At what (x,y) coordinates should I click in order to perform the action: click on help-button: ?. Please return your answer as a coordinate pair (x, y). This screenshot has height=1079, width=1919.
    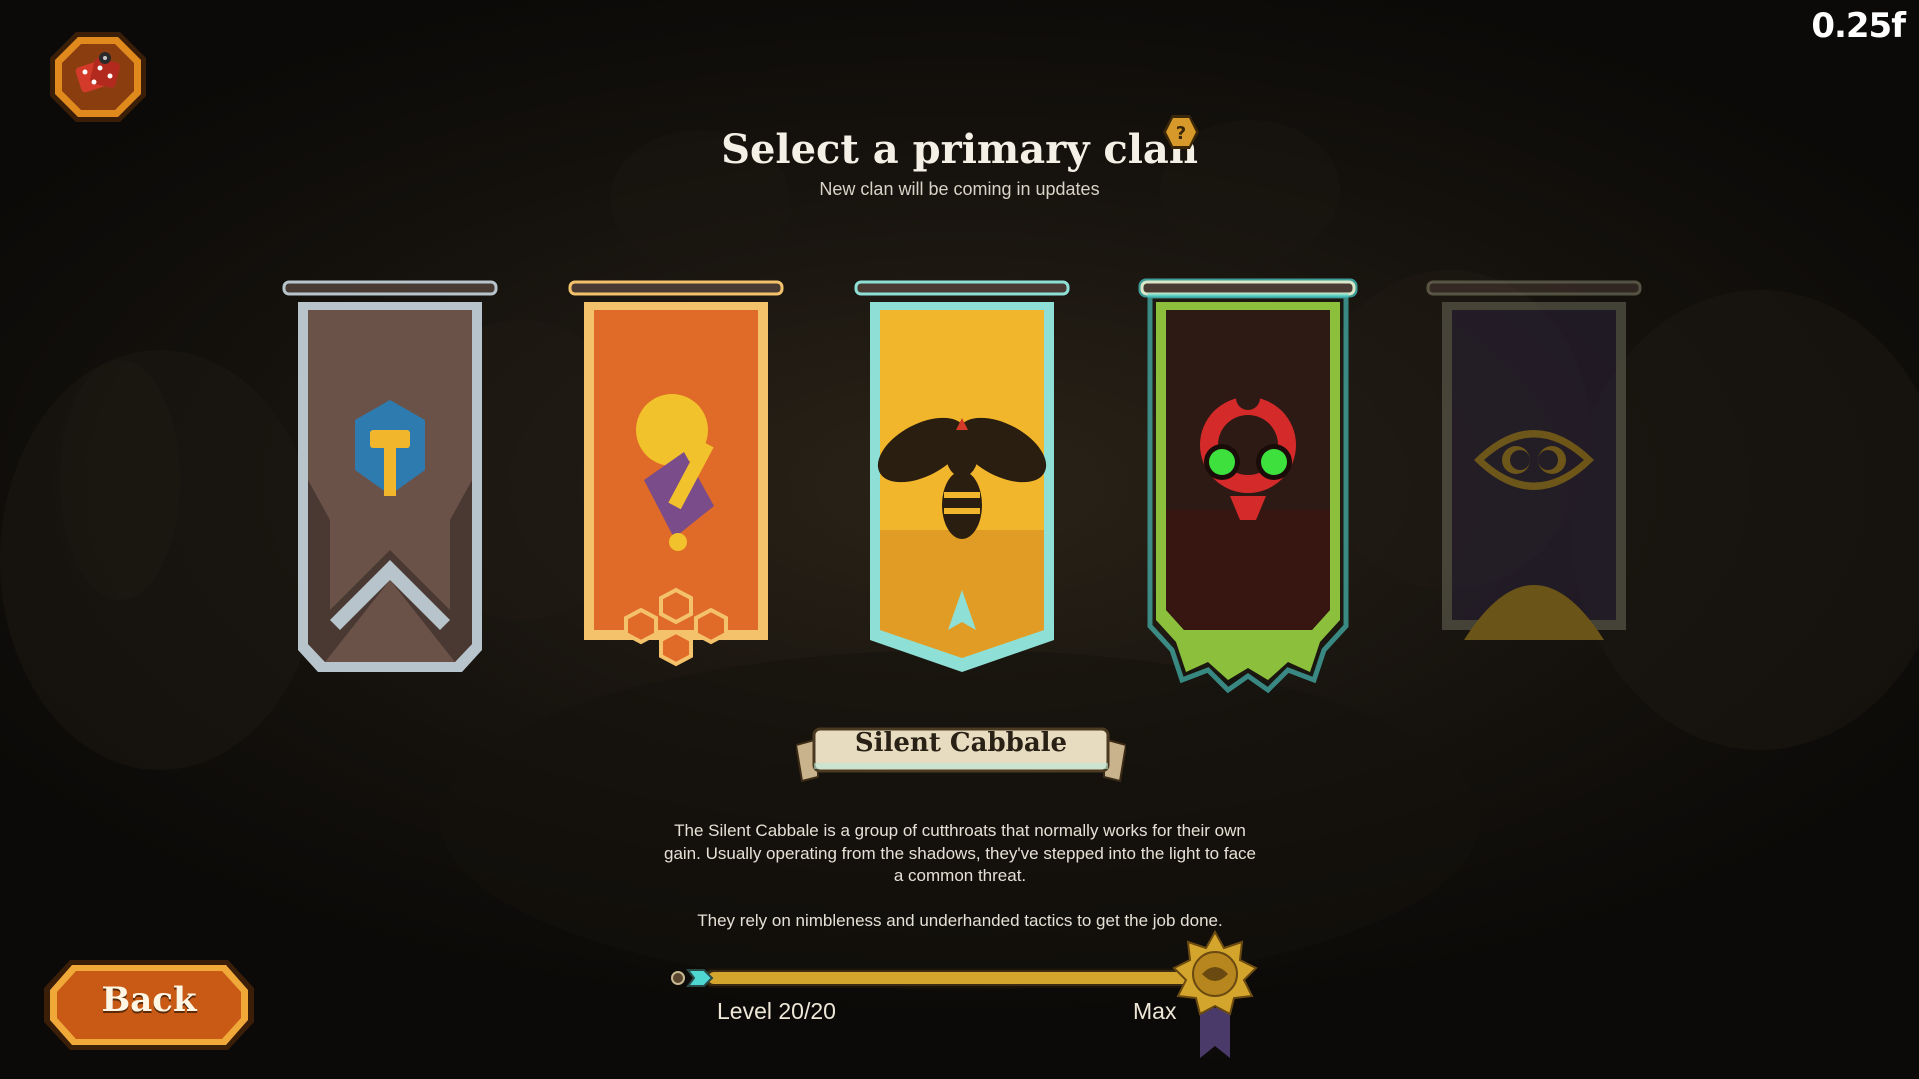
    Looking at the image, I should click on (1181, 132).